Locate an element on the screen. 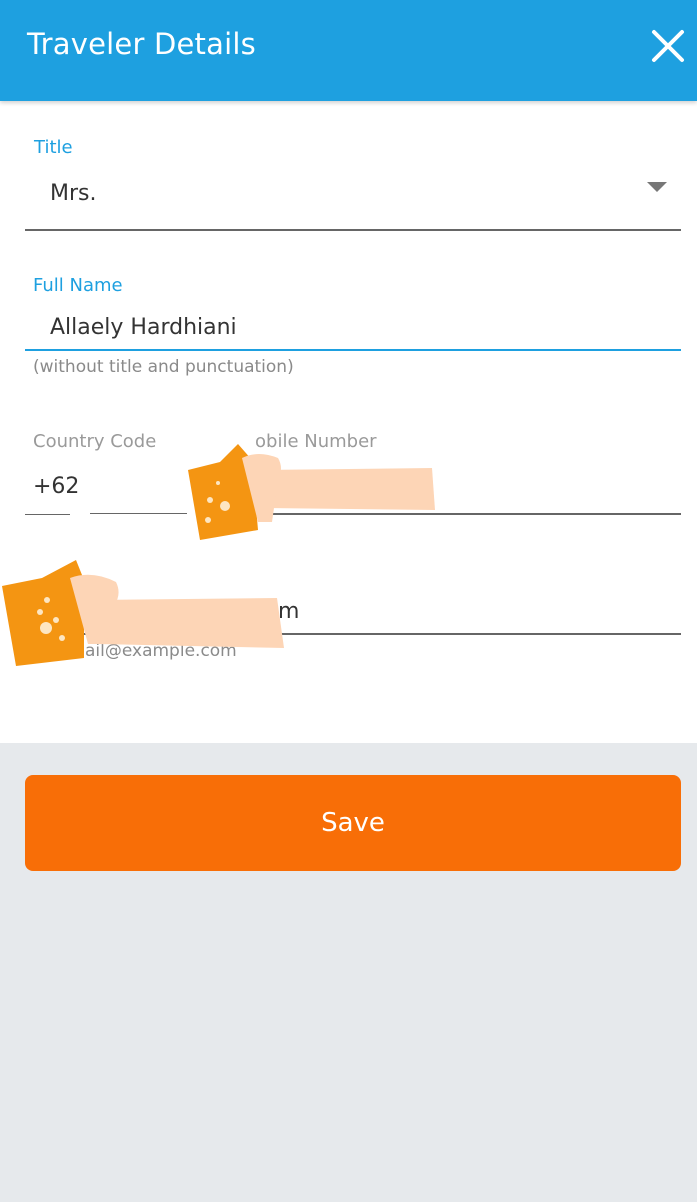 Image resolution: width=697 pixels, height=1202 pixels. full-name-label: Full Name is located at coordinates (78, 285).